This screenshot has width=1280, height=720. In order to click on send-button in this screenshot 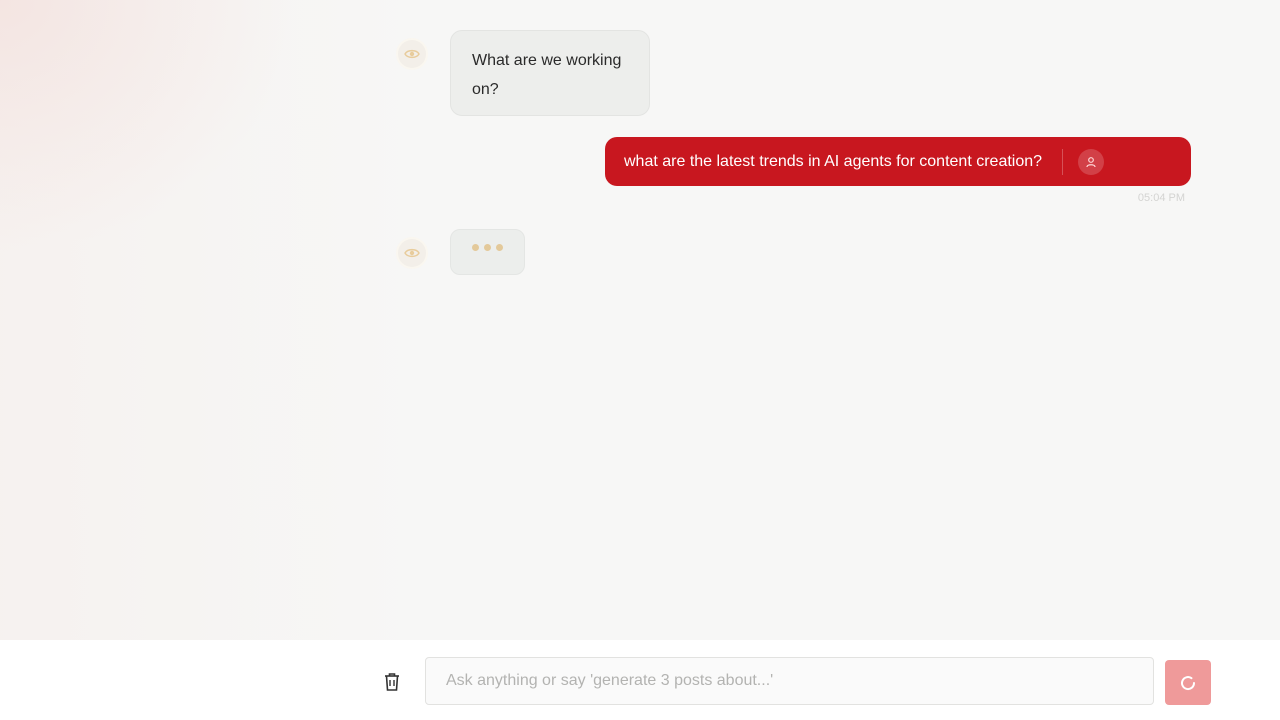, I will do `click(1188, 682)`.